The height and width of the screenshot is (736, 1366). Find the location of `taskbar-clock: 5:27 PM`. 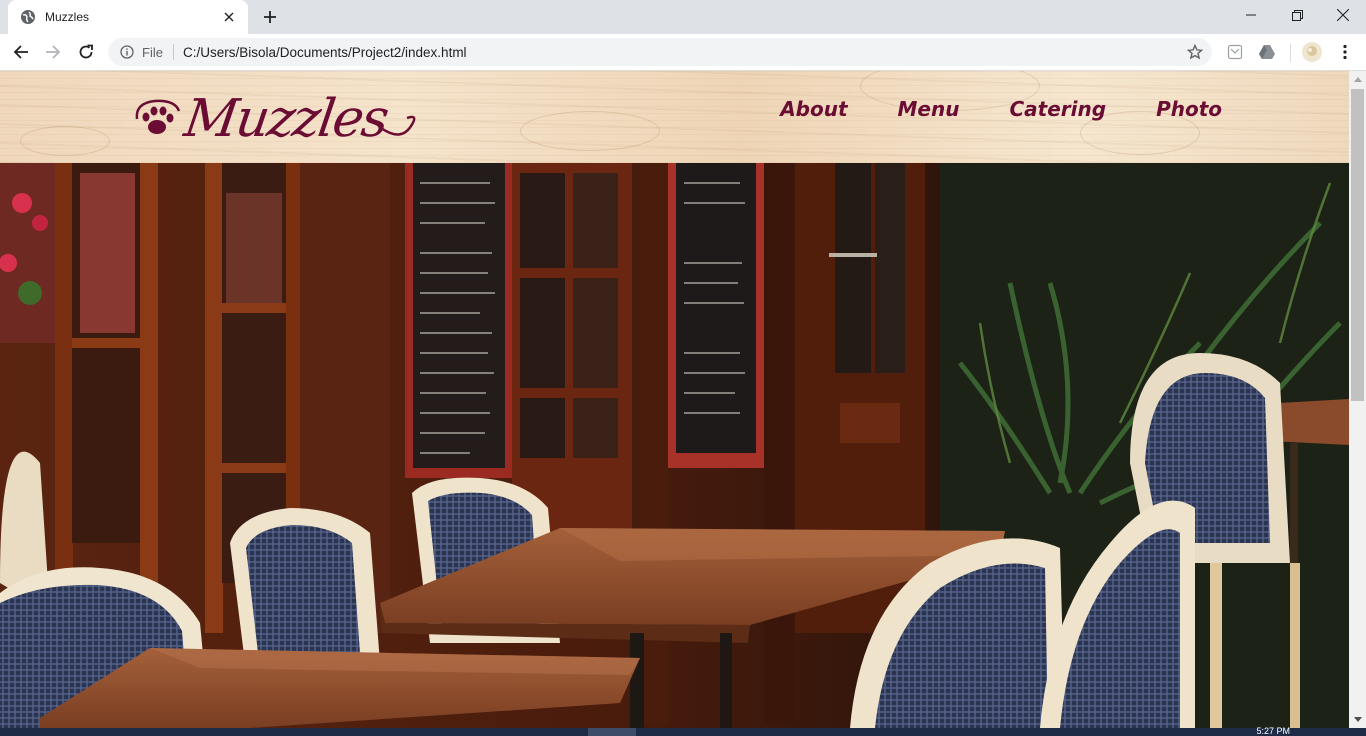

taskbar-clock: 5:27 PM is located at coordinates (1273, 731).